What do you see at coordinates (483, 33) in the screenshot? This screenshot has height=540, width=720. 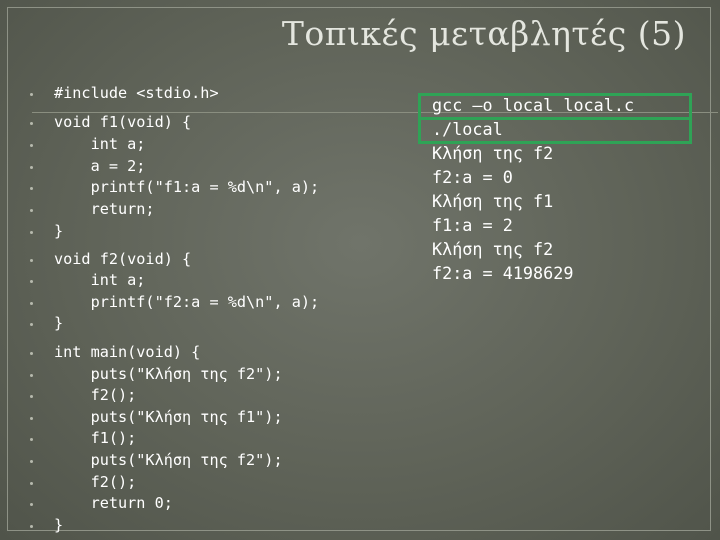 I see `slide-title: Τοπικές μεταβλητές (5)` at bounding box center [483, 33].